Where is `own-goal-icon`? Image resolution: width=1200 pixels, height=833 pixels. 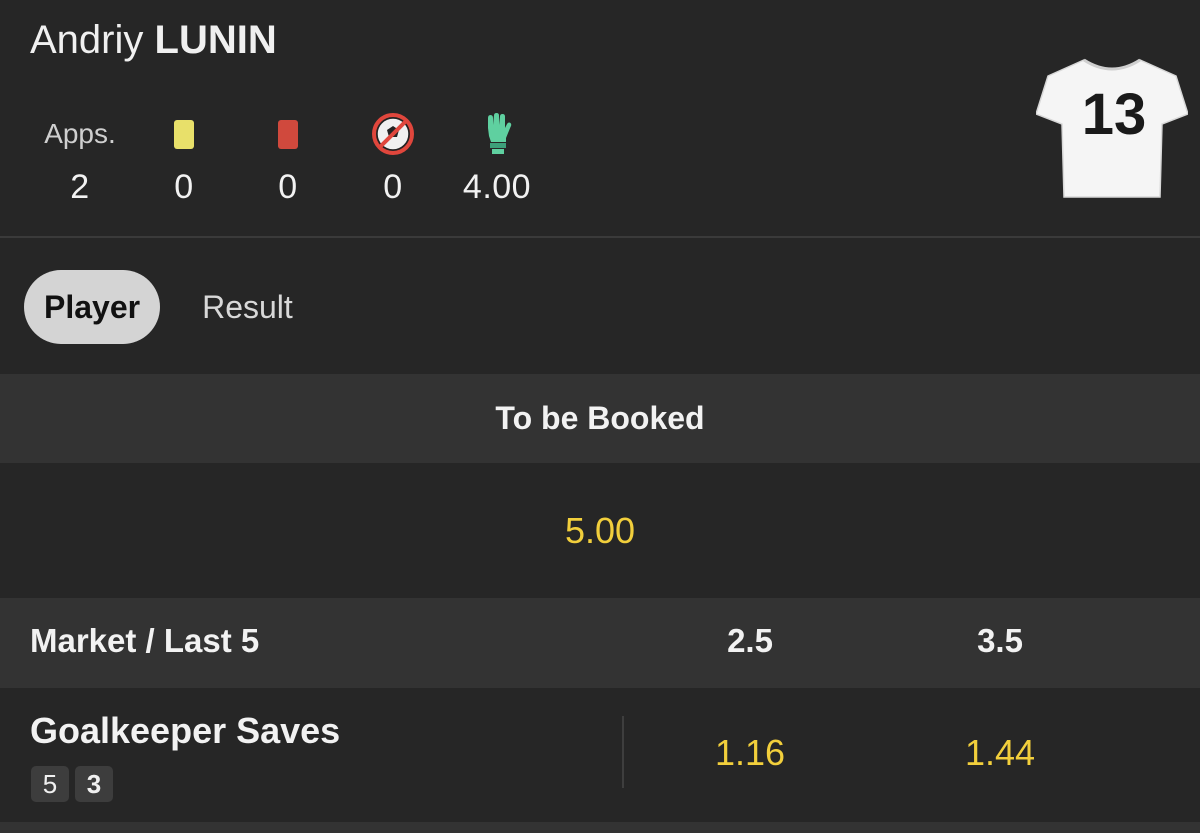
own-goal-icon is located at coordinates (393, 134).